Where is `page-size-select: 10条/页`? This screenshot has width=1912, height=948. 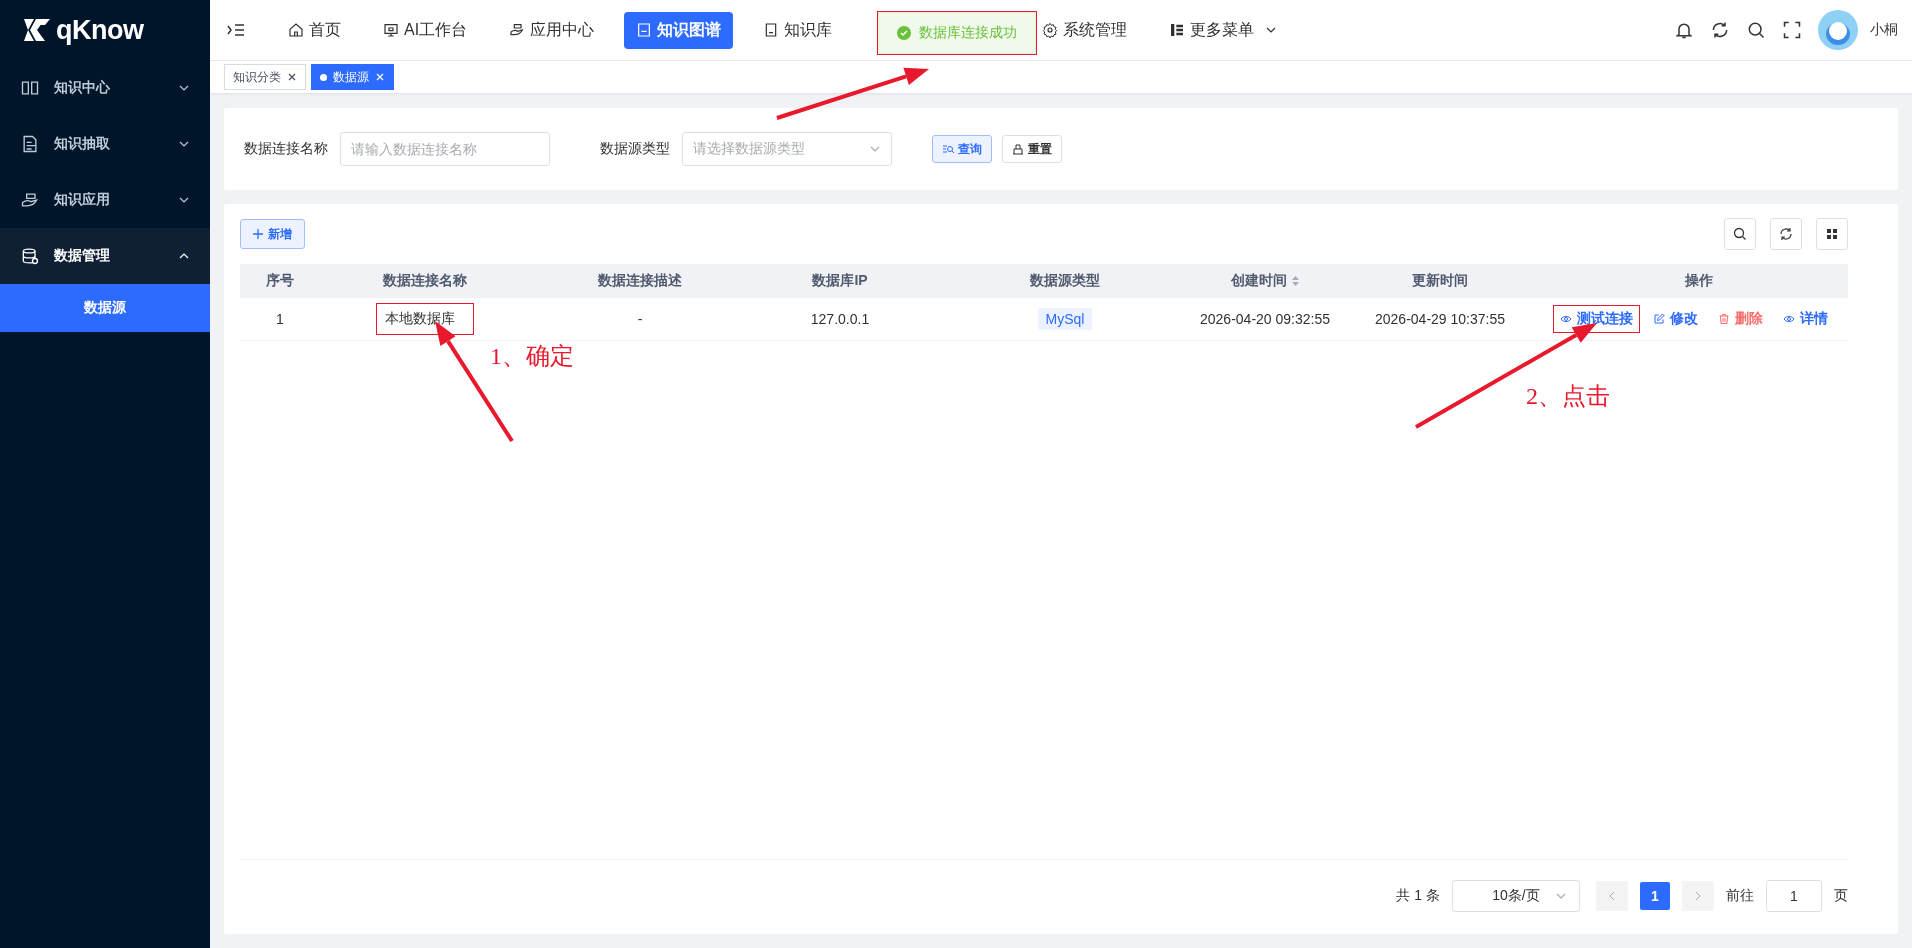
page-size-select: 10条/页 is located at coordinates (1516, 896).